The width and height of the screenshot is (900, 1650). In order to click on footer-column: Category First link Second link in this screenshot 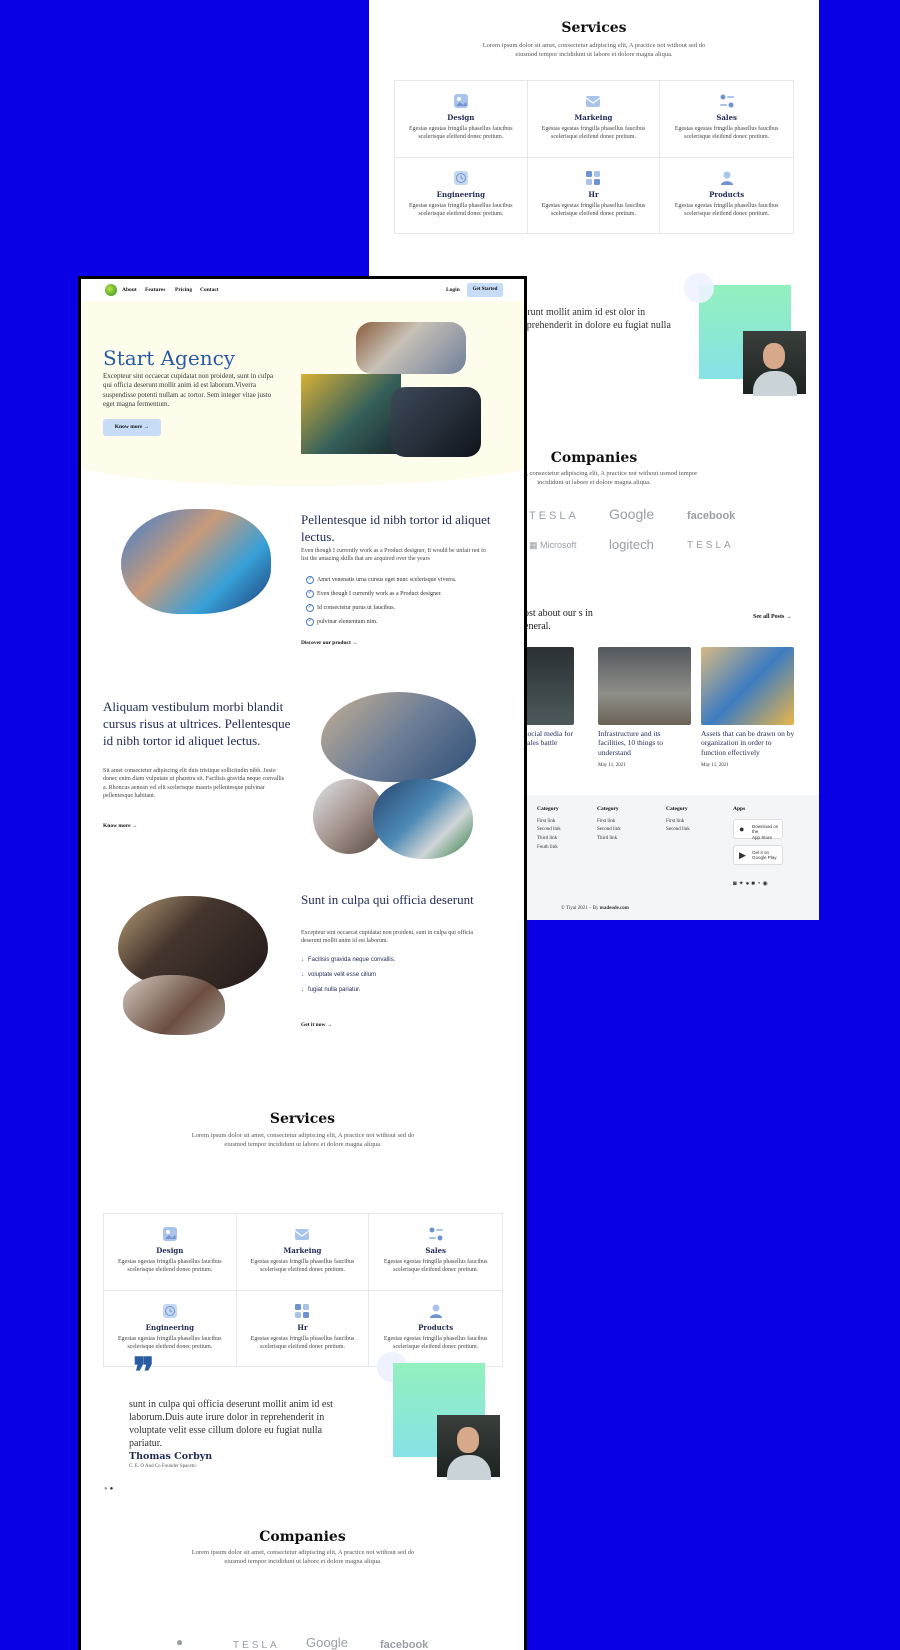, I will do `click(678, 820)`.